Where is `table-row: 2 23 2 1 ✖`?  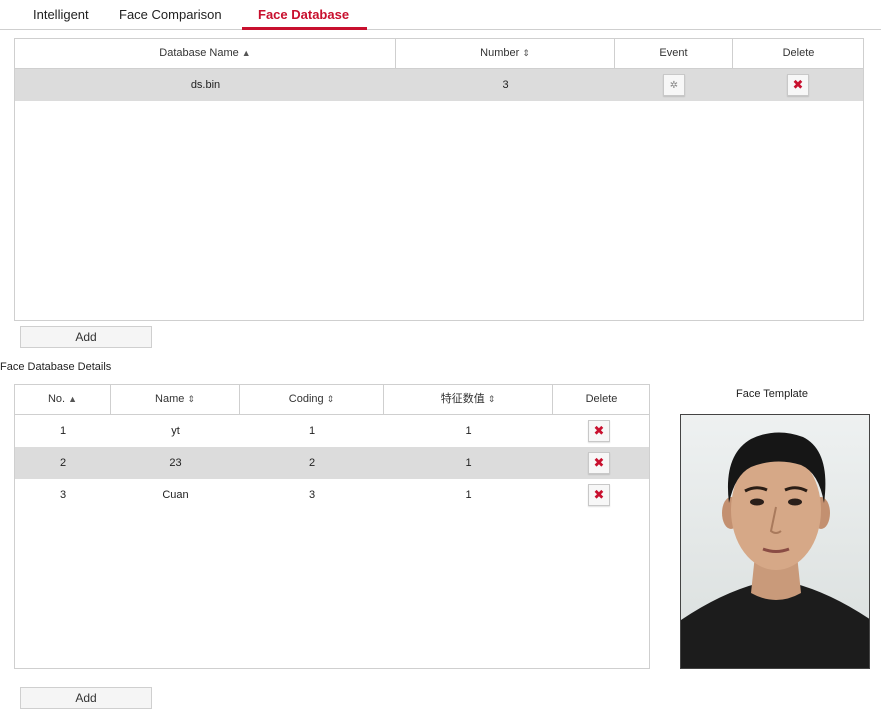 table-row: 2 23 2 1 ✖ is located at coordinates (332, 463).